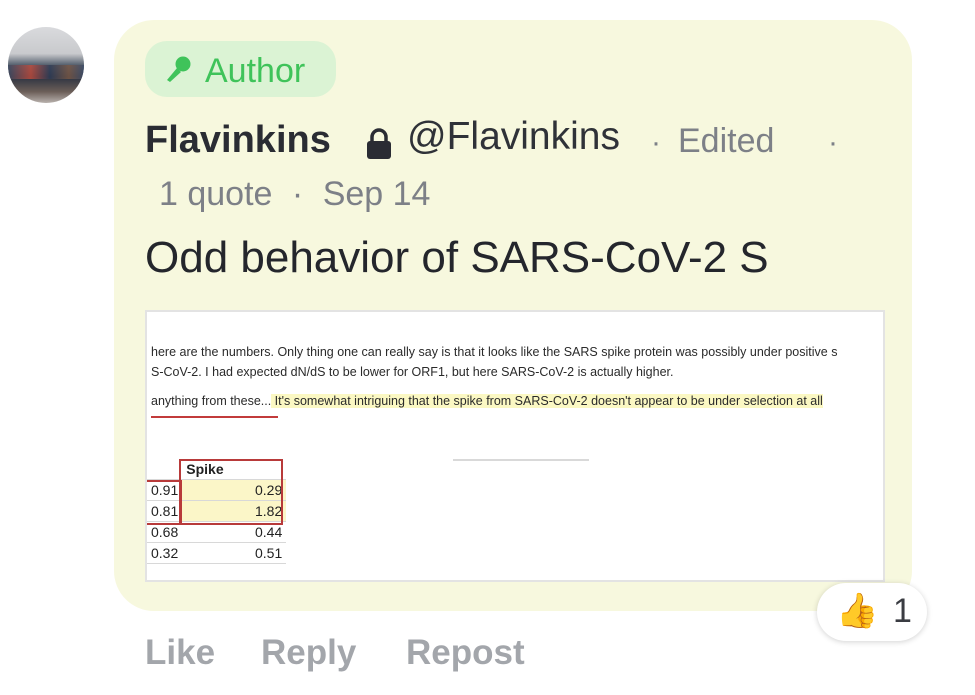 The height and width of the screenshot is (695, 975). I want to click on quote-count: 1 quote, so click(215, 194).